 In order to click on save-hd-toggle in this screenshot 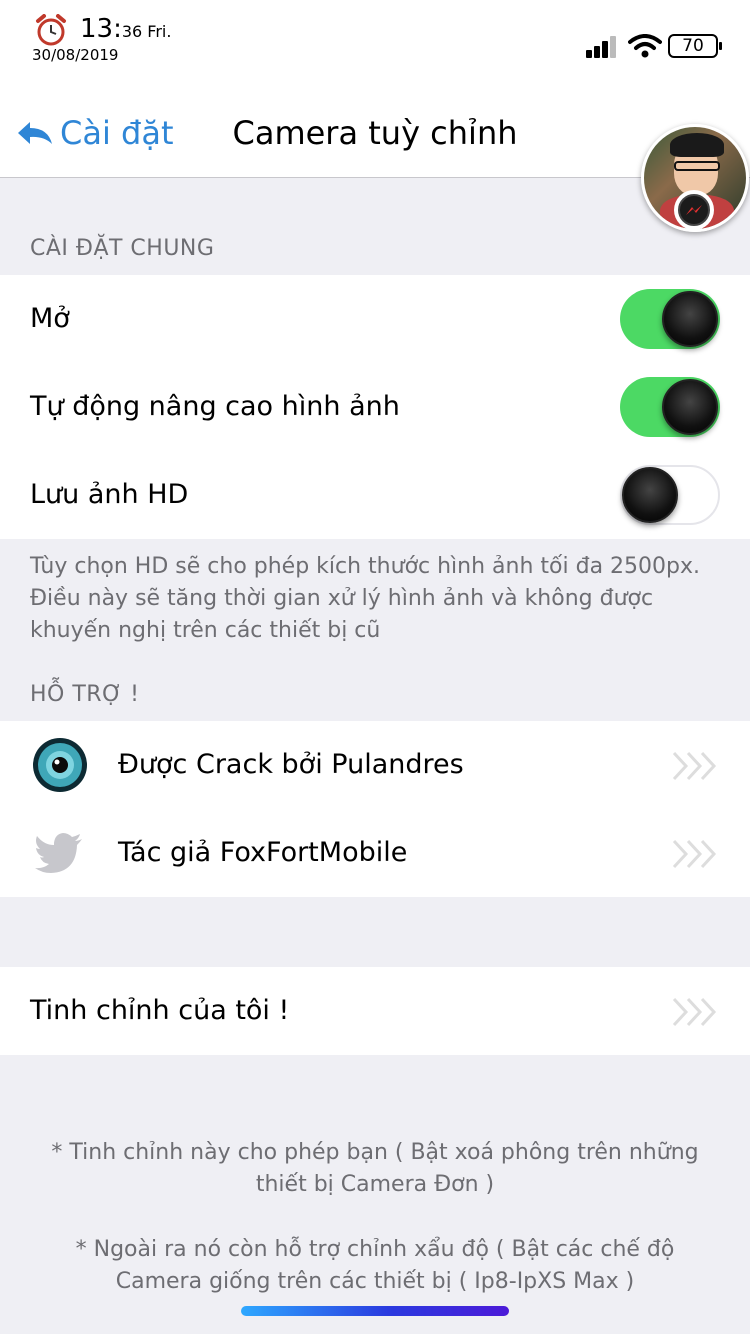, I will do `click(670, 495)`.